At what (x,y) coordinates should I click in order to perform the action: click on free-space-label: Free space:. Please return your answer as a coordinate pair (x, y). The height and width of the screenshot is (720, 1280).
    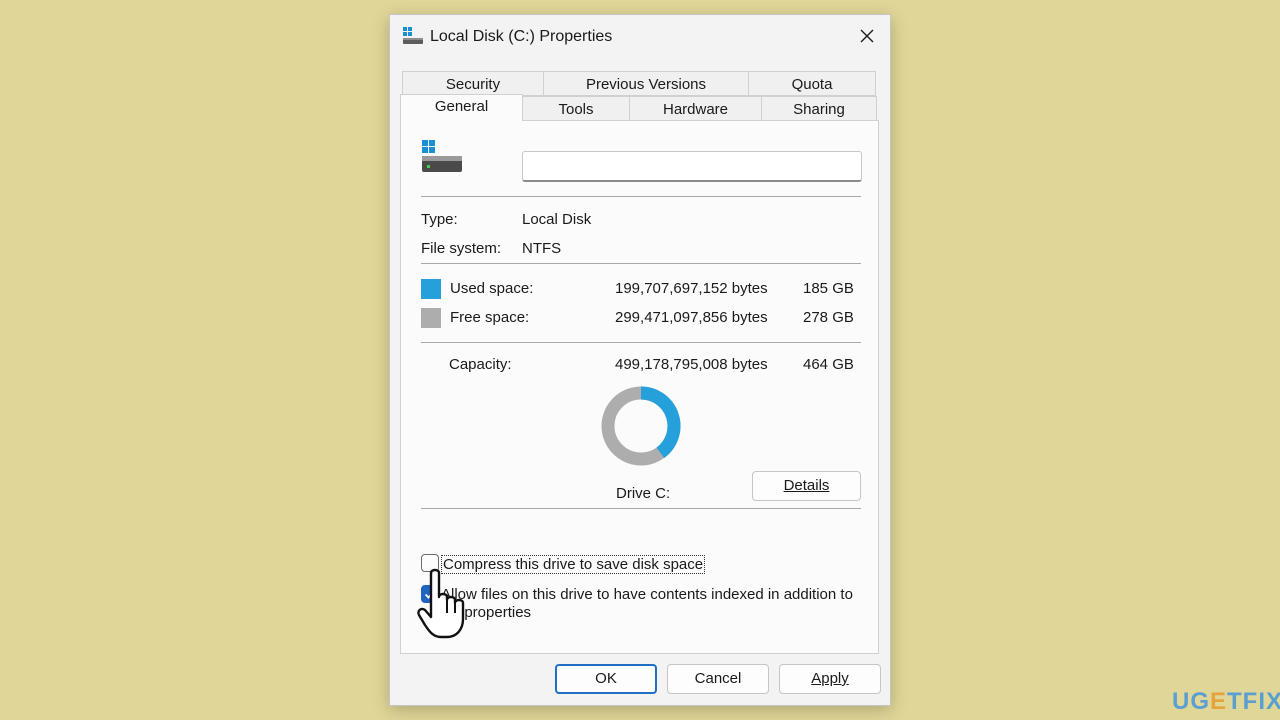
    Looking at the image, I should click on (490, 317).